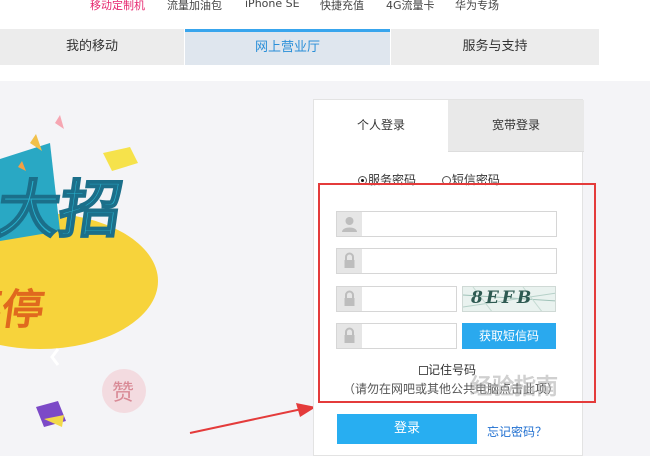  Describe the element at coordinates (477, 6) in the screenshot. I see `top-nav-item-huawei: 华为专场` at that location.